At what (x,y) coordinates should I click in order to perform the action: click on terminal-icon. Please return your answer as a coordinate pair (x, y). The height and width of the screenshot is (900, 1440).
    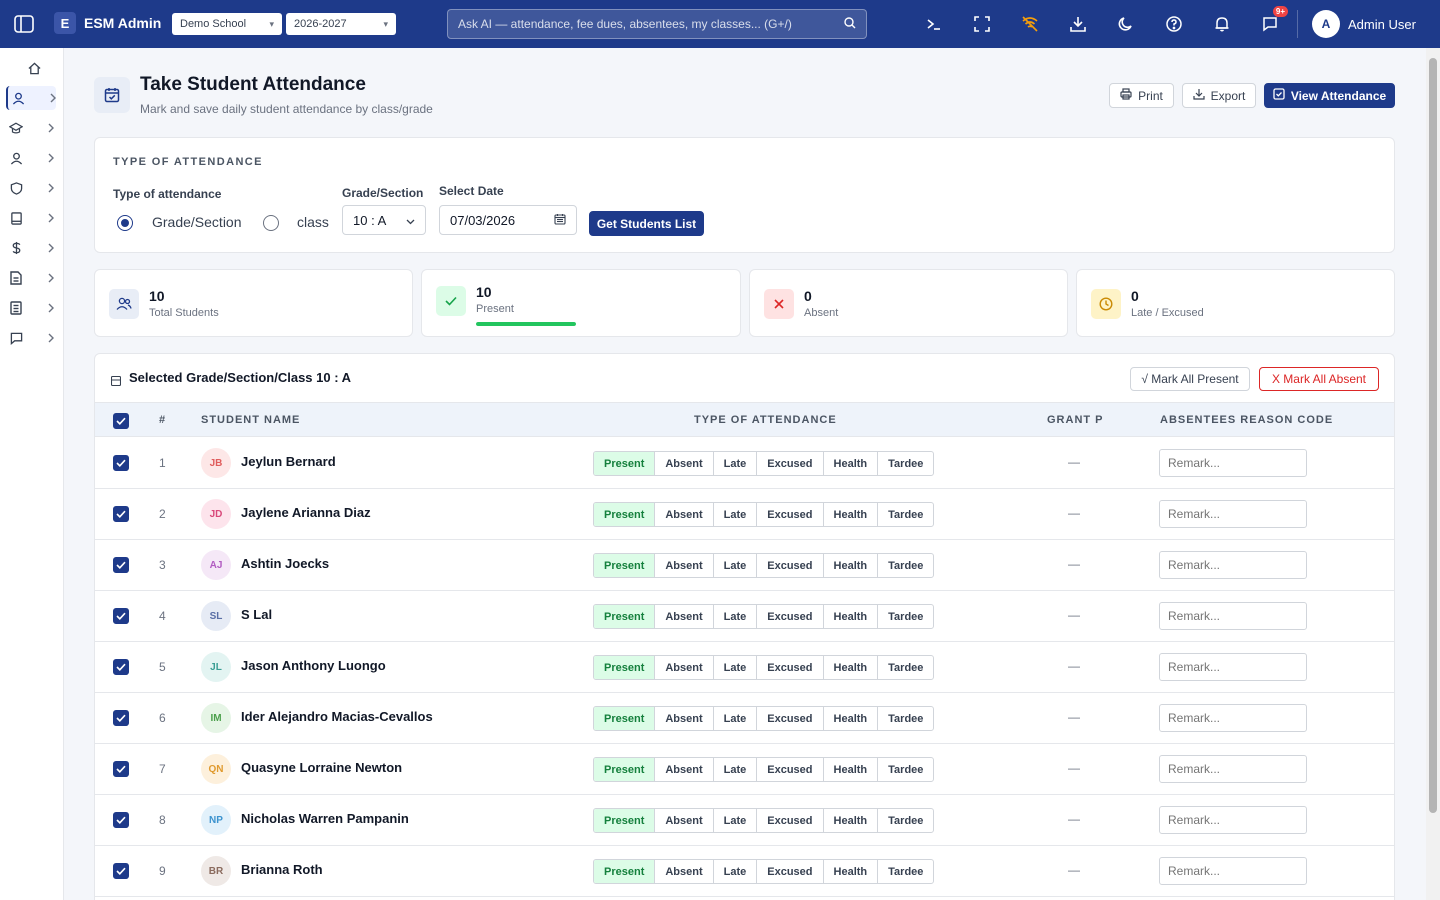
    Looking at the image, I should click on (934, 24).